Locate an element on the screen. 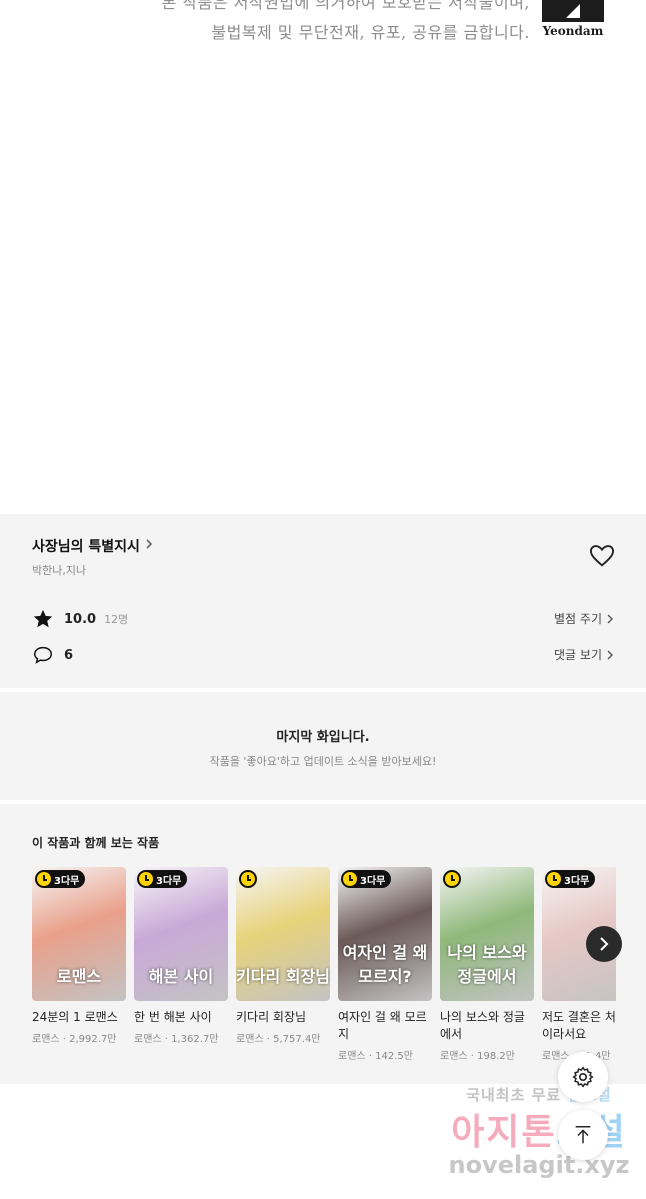 Image resolution: width=646 pixels, height=1199 pixels. comment-count: 6 is located at coordinates (69, 655).